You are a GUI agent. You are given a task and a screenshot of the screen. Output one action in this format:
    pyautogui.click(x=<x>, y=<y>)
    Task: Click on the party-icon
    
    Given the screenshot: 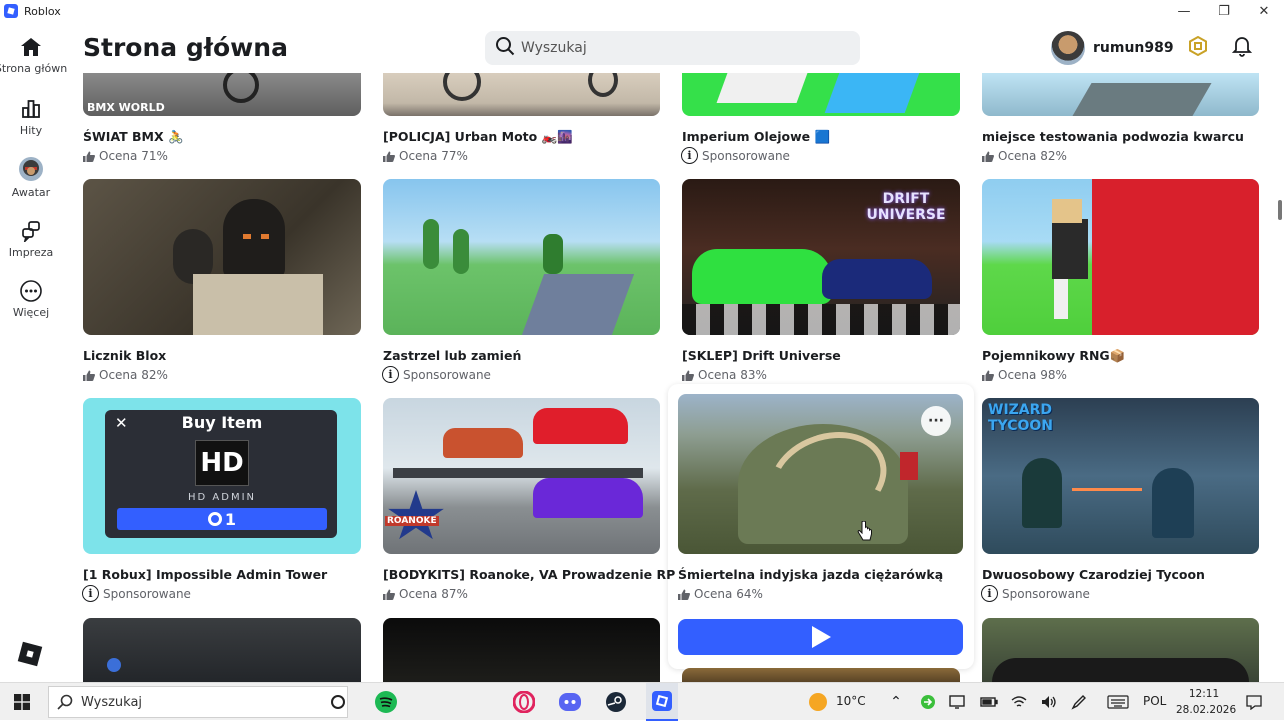 What is the action you would take?
    pyautogui.click(x=31, y=231)
    